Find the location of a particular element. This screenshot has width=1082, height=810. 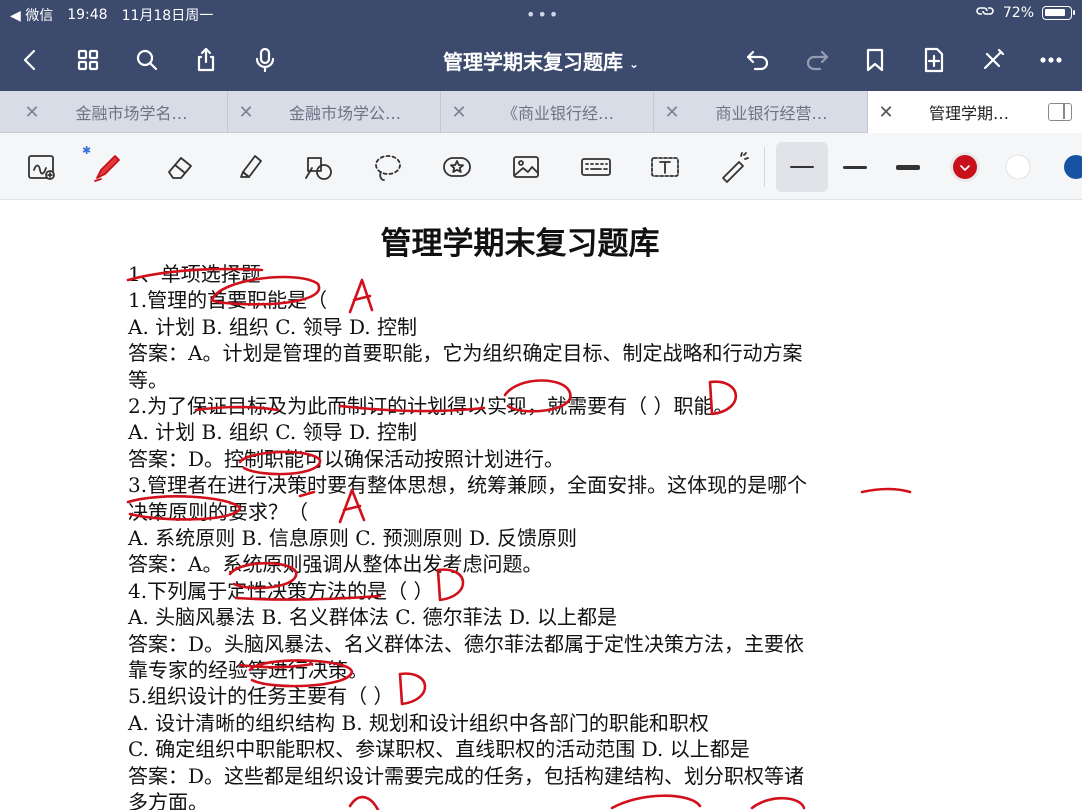

more-options-icon is located at coordinates (1051, 60).